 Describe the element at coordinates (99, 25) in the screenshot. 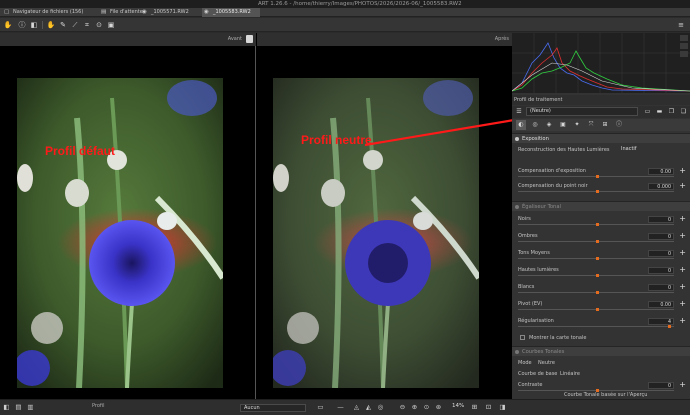

I see `spot-icon: ⊙` at that location.